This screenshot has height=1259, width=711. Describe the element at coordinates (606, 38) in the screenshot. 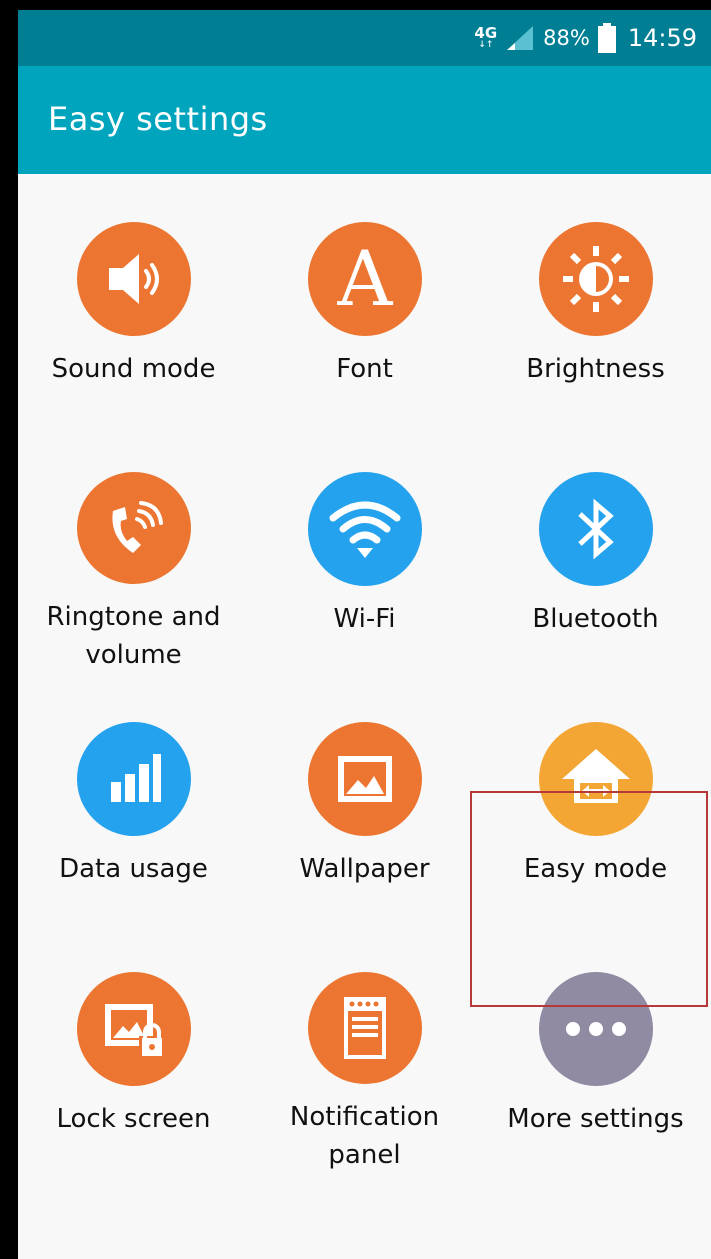

I see `battery-icon` at that location.